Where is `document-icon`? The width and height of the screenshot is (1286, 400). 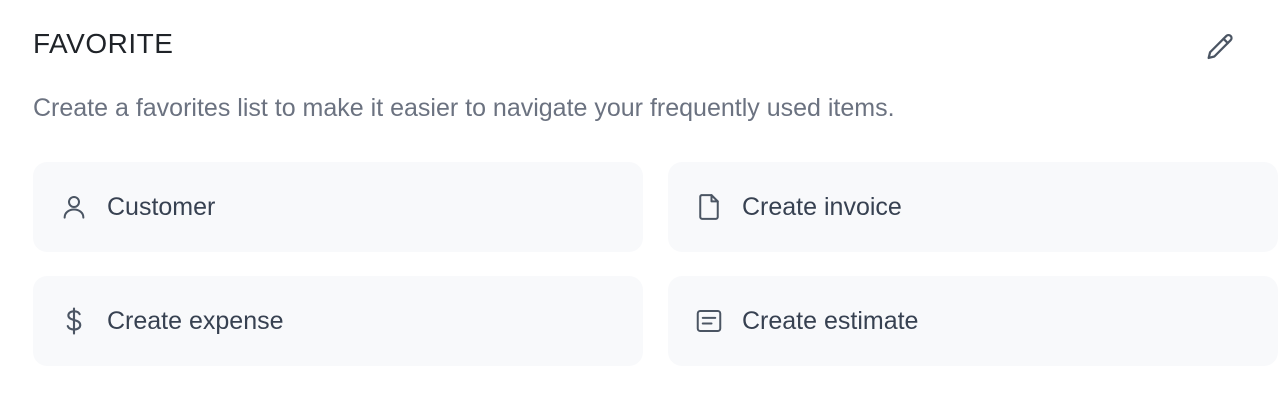 document-icon is located at coordinates (709, 207).